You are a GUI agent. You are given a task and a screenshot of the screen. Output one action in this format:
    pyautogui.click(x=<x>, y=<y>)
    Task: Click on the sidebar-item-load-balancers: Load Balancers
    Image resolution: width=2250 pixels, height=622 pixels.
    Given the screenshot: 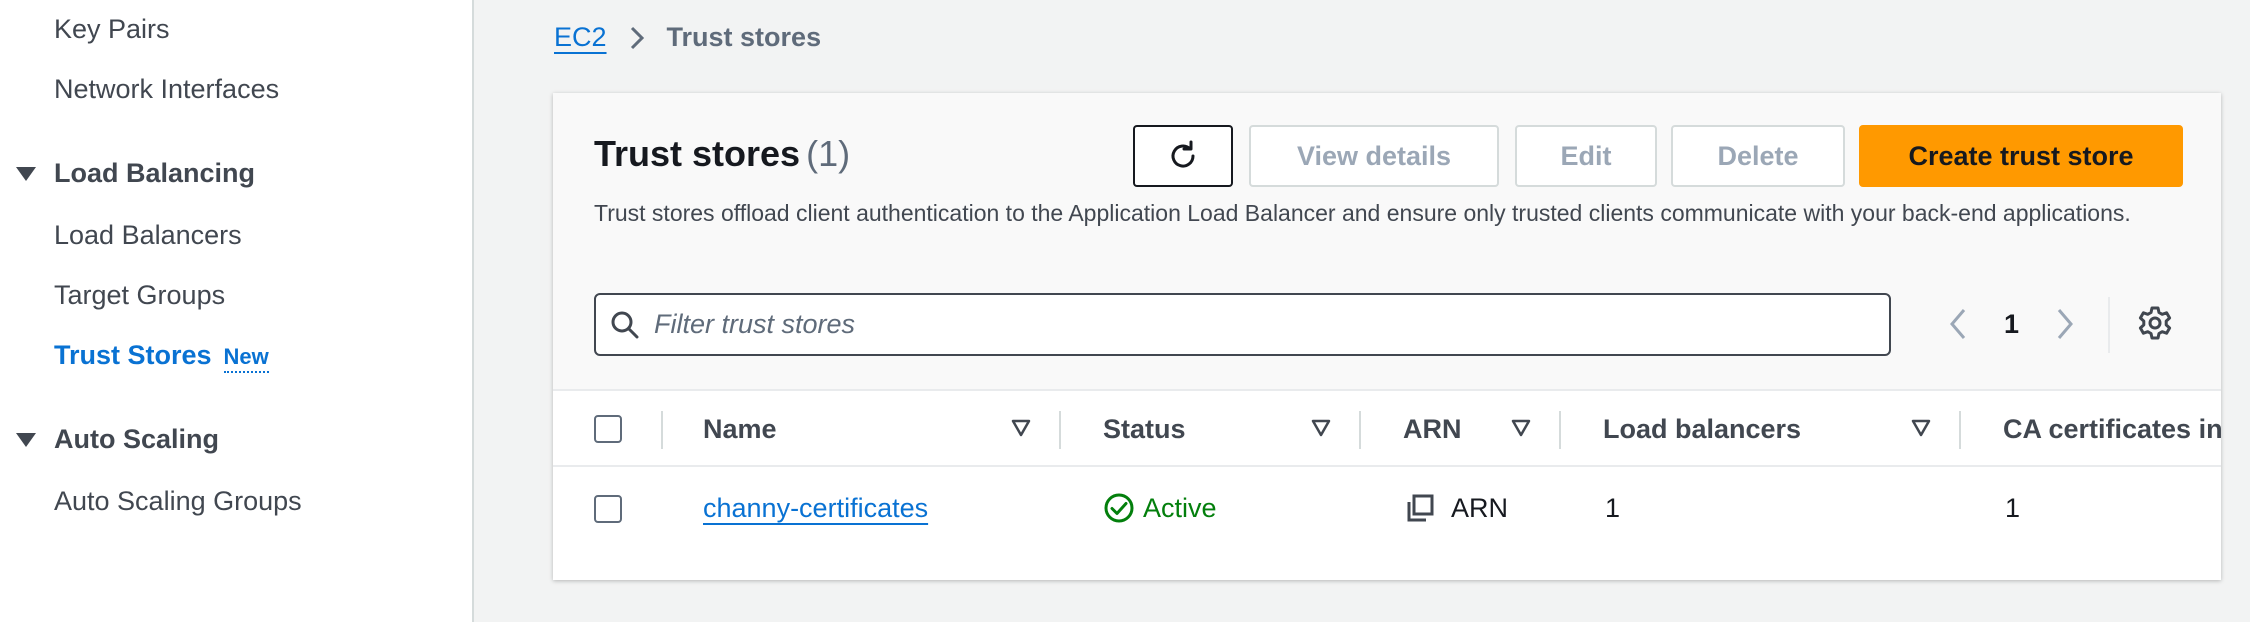 What is the action you would take?
    pyautogui.click(x=148, y=235)
    